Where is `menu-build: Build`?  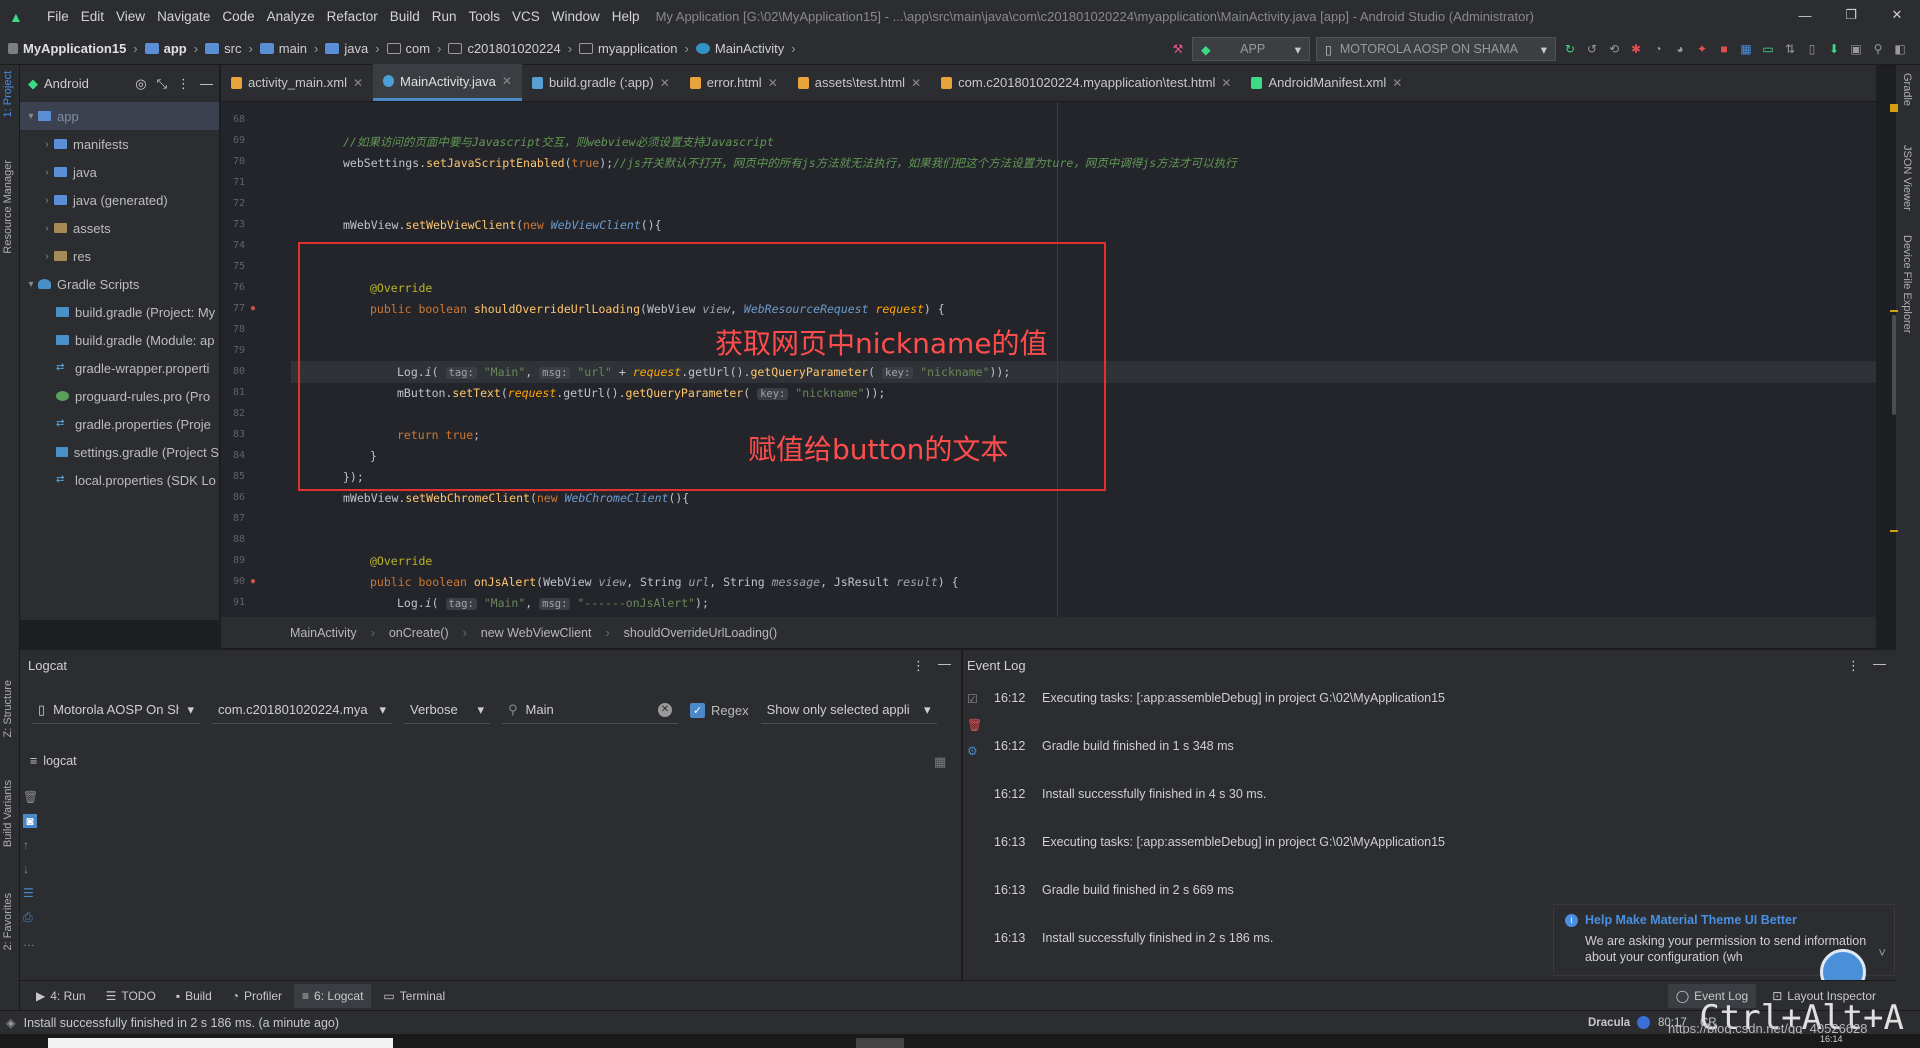 menu-build: Build is located at coordinates (405, 16).